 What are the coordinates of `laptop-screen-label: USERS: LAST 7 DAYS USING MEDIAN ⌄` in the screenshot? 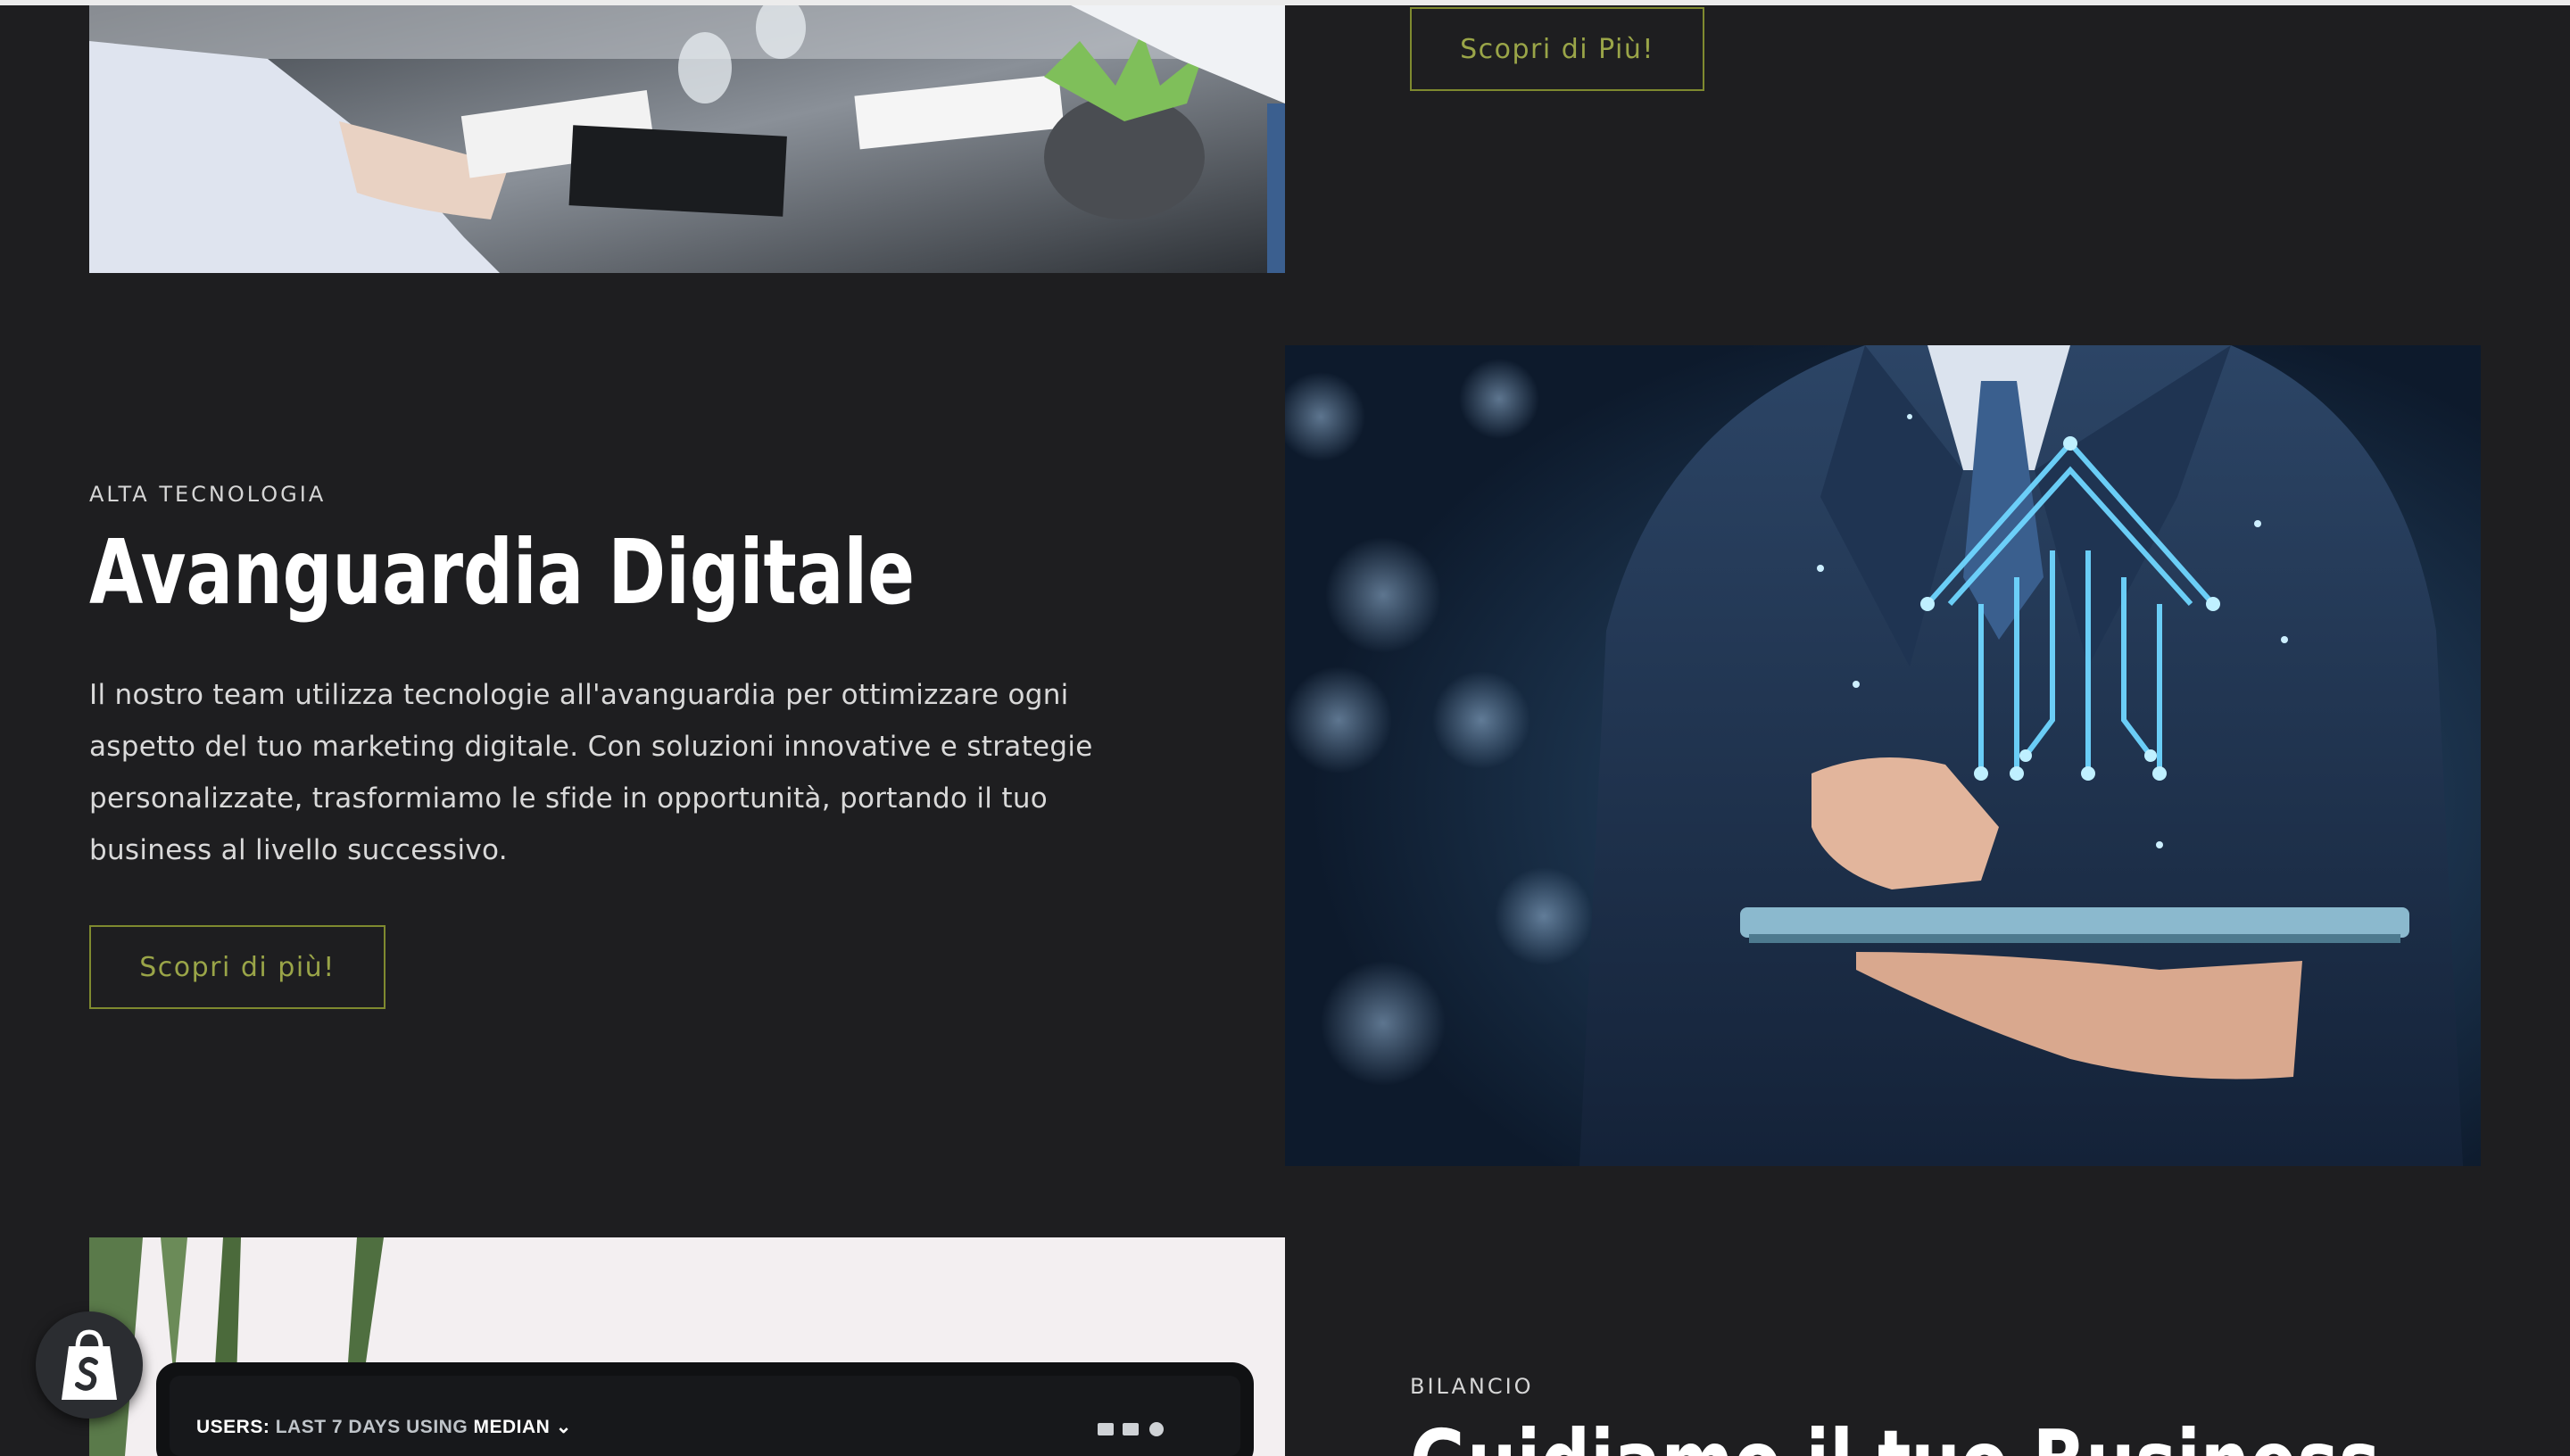 It's located at (384, 1427).